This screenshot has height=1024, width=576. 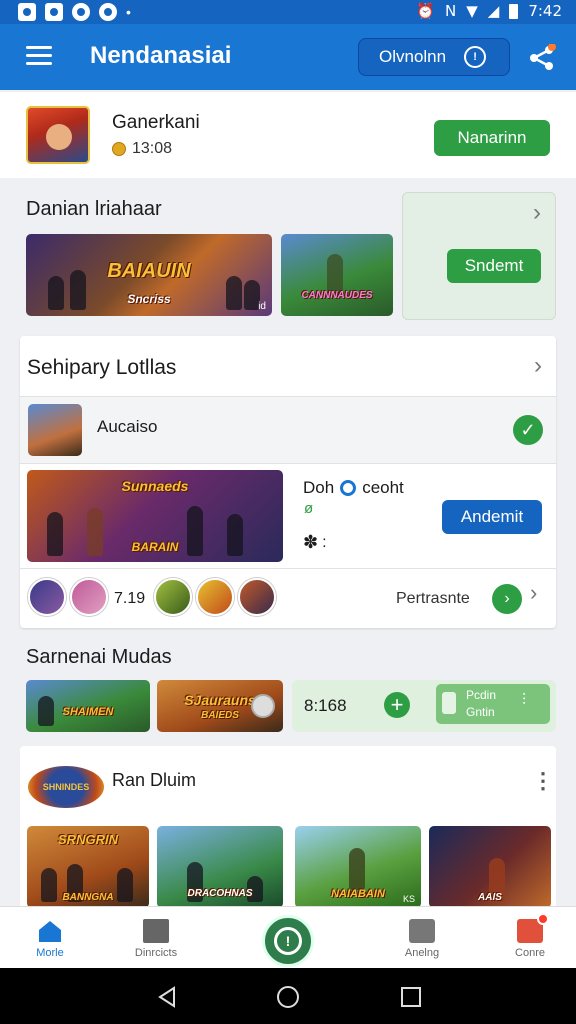 I want to click on nav-account: Anelng, so click(x=422, y=937).